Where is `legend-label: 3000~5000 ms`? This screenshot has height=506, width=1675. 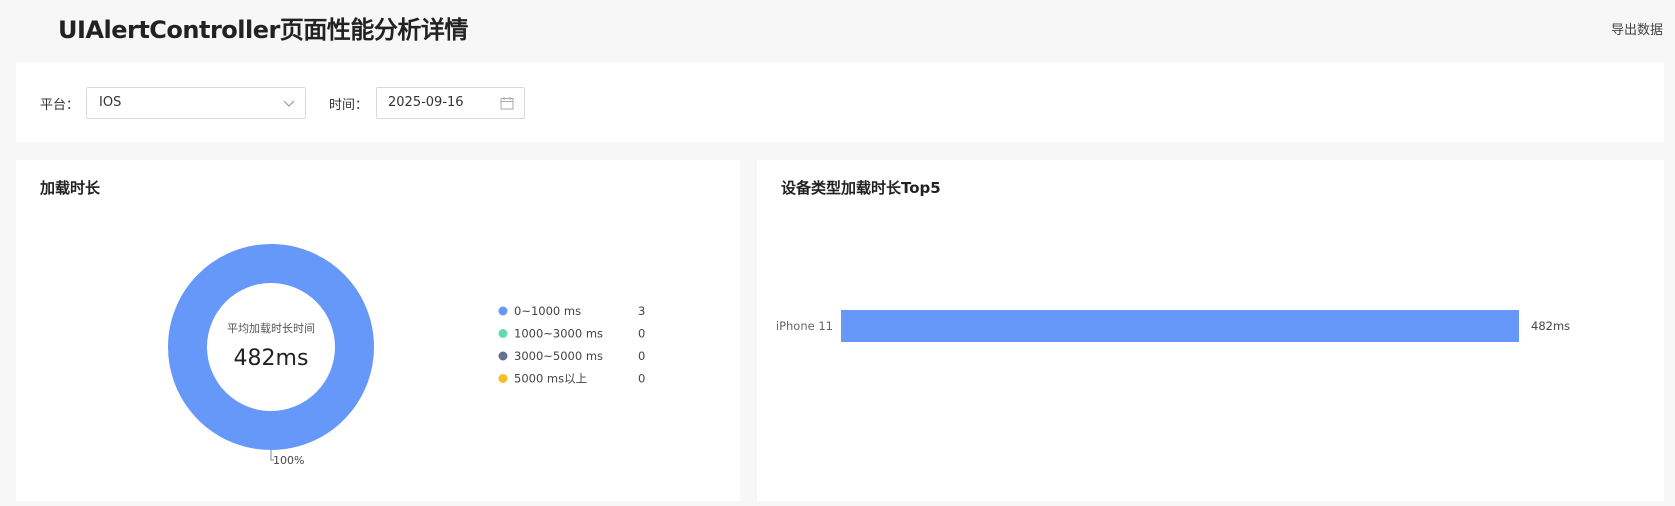 legend-label: 3000~5000 ms is located at coordinates (558, 356).